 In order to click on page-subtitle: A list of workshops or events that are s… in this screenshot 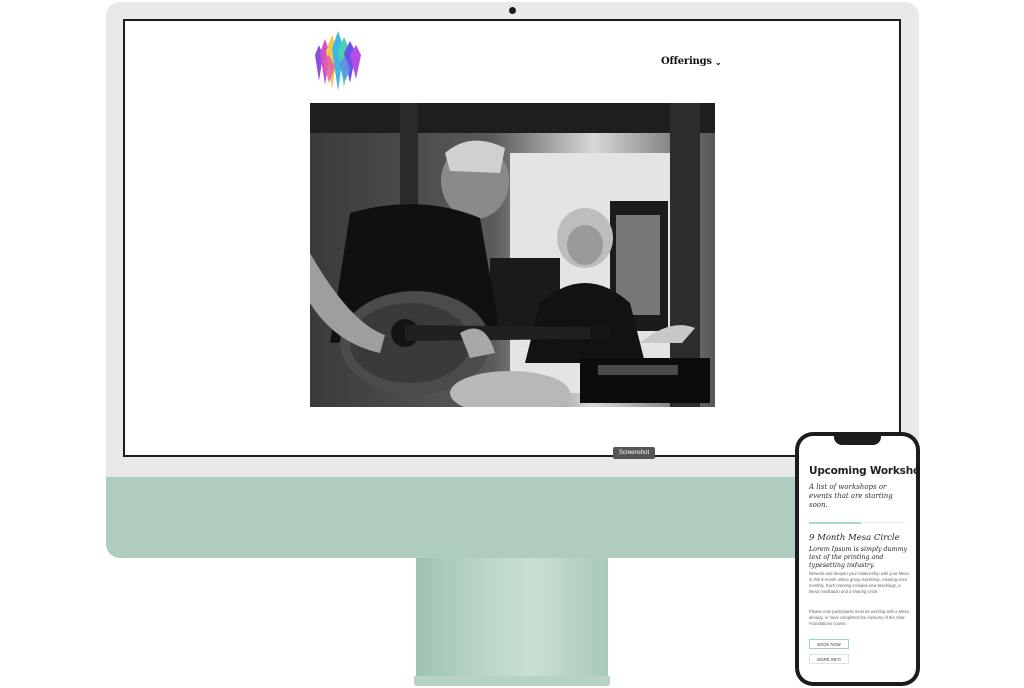, I will do `click(851, 496)`.